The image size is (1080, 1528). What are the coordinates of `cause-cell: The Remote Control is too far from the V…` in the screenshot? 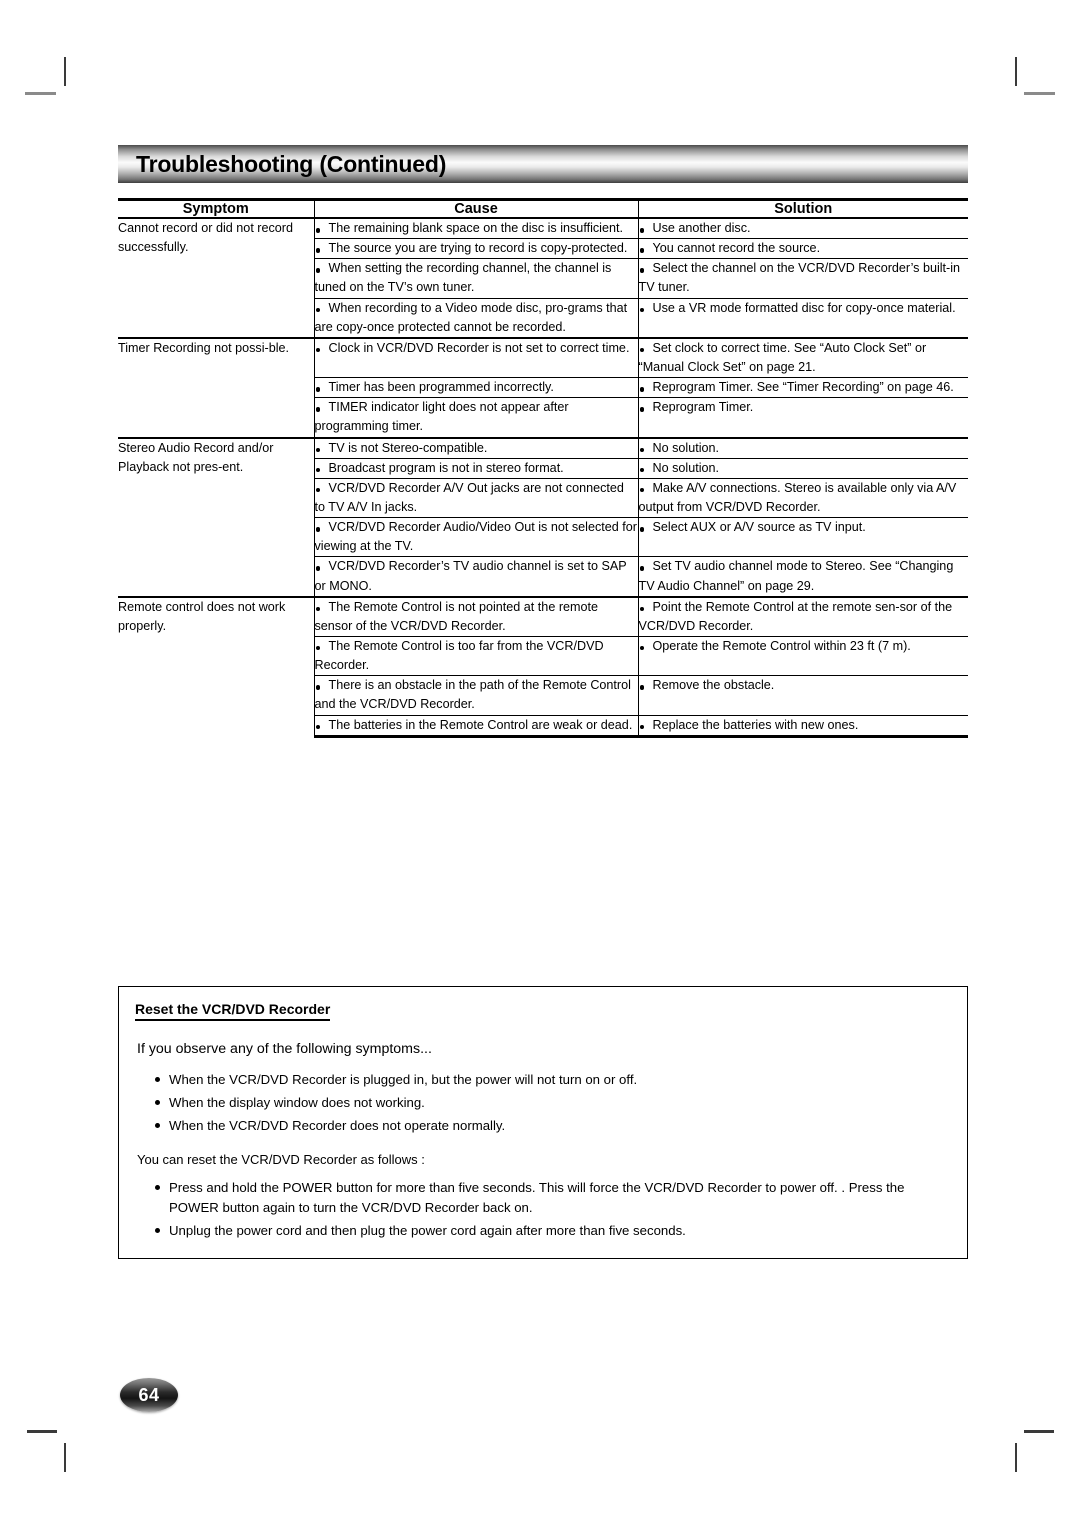 It's located at (475, 655).